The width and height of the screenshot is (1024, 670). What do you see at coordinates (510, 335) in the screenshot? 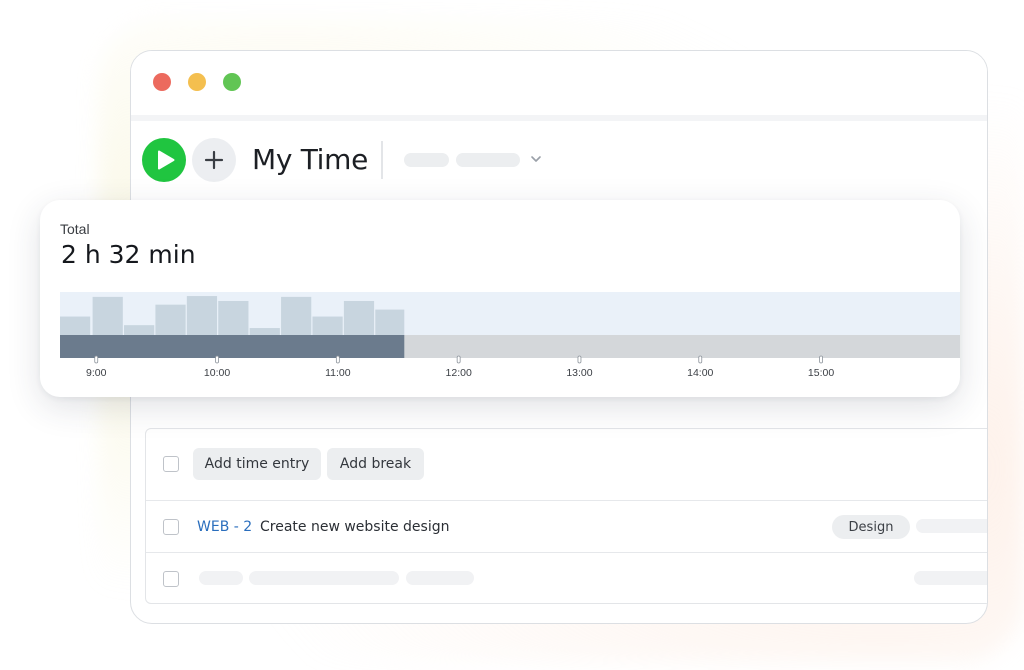
I see `timeline-chart: 9:00 10:00 11:00 12:00 13:00 14:00 15:00` at bounding box center [510, 335].